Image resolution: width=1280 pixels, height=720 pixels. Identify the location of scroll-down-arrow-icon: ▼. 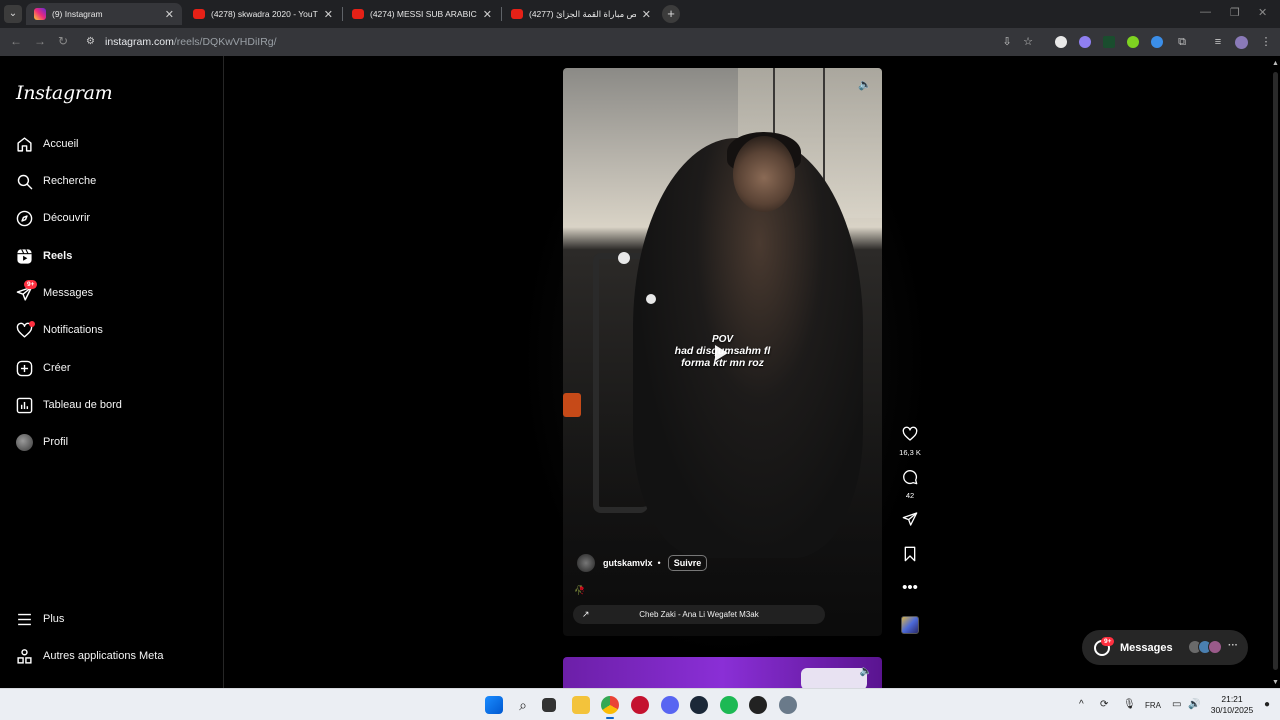
(1275, 682).